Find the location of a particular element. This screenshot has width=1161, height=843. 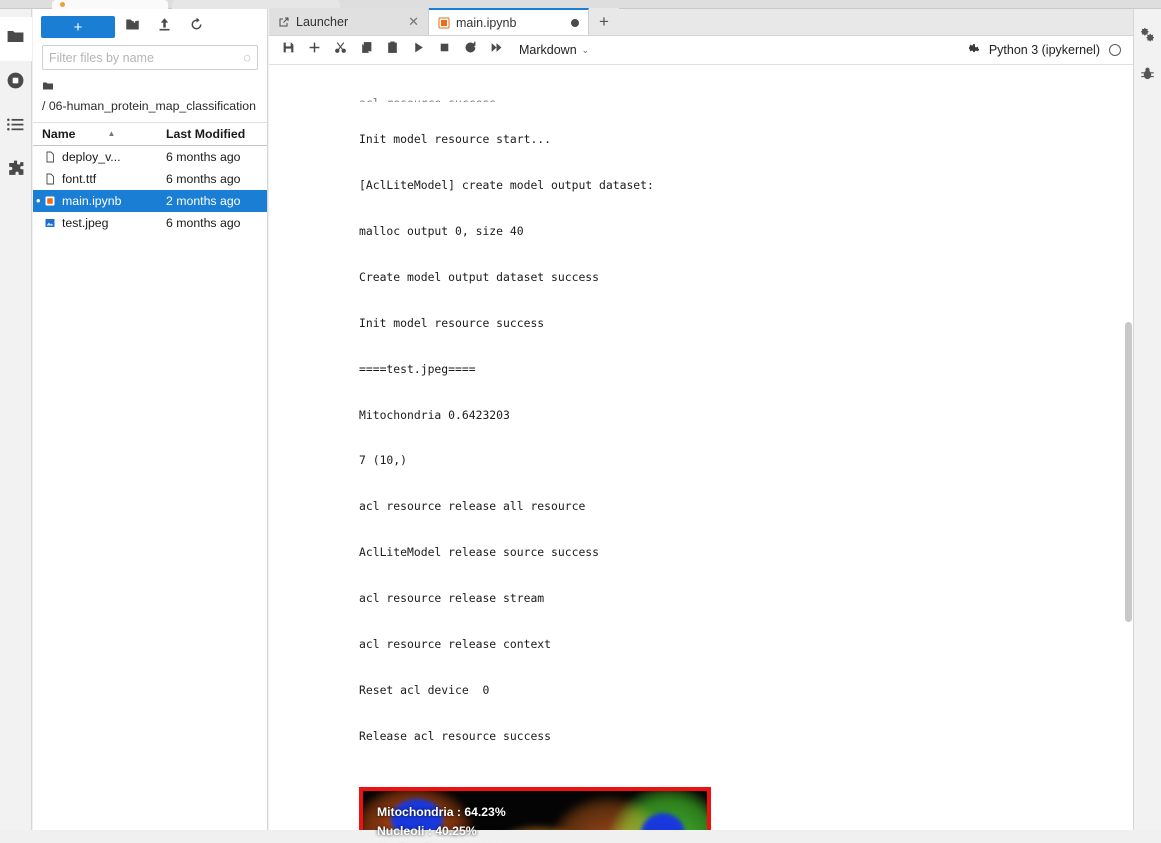

gear-icon is located at coordinates (974, 50).